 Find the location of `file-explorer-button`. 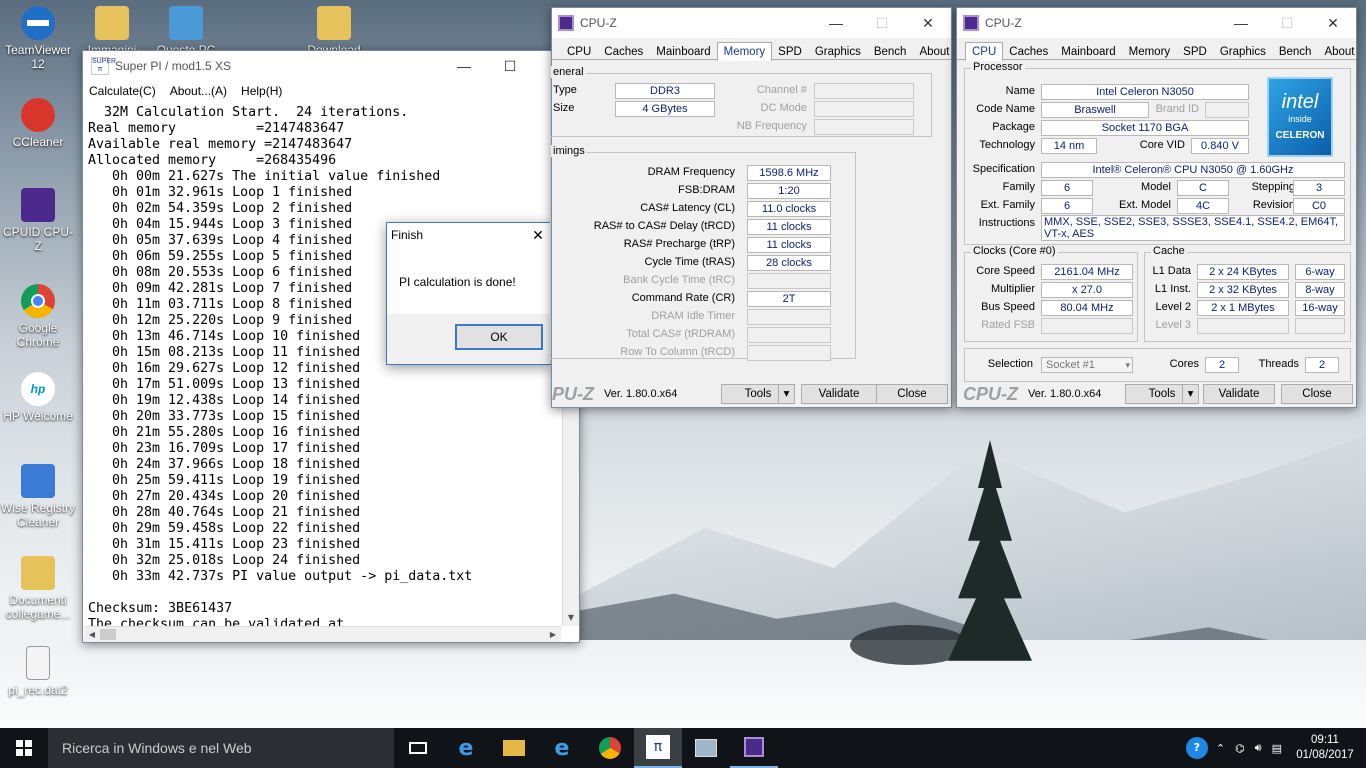

file-explorer-button is located at coordinates (514, 748).